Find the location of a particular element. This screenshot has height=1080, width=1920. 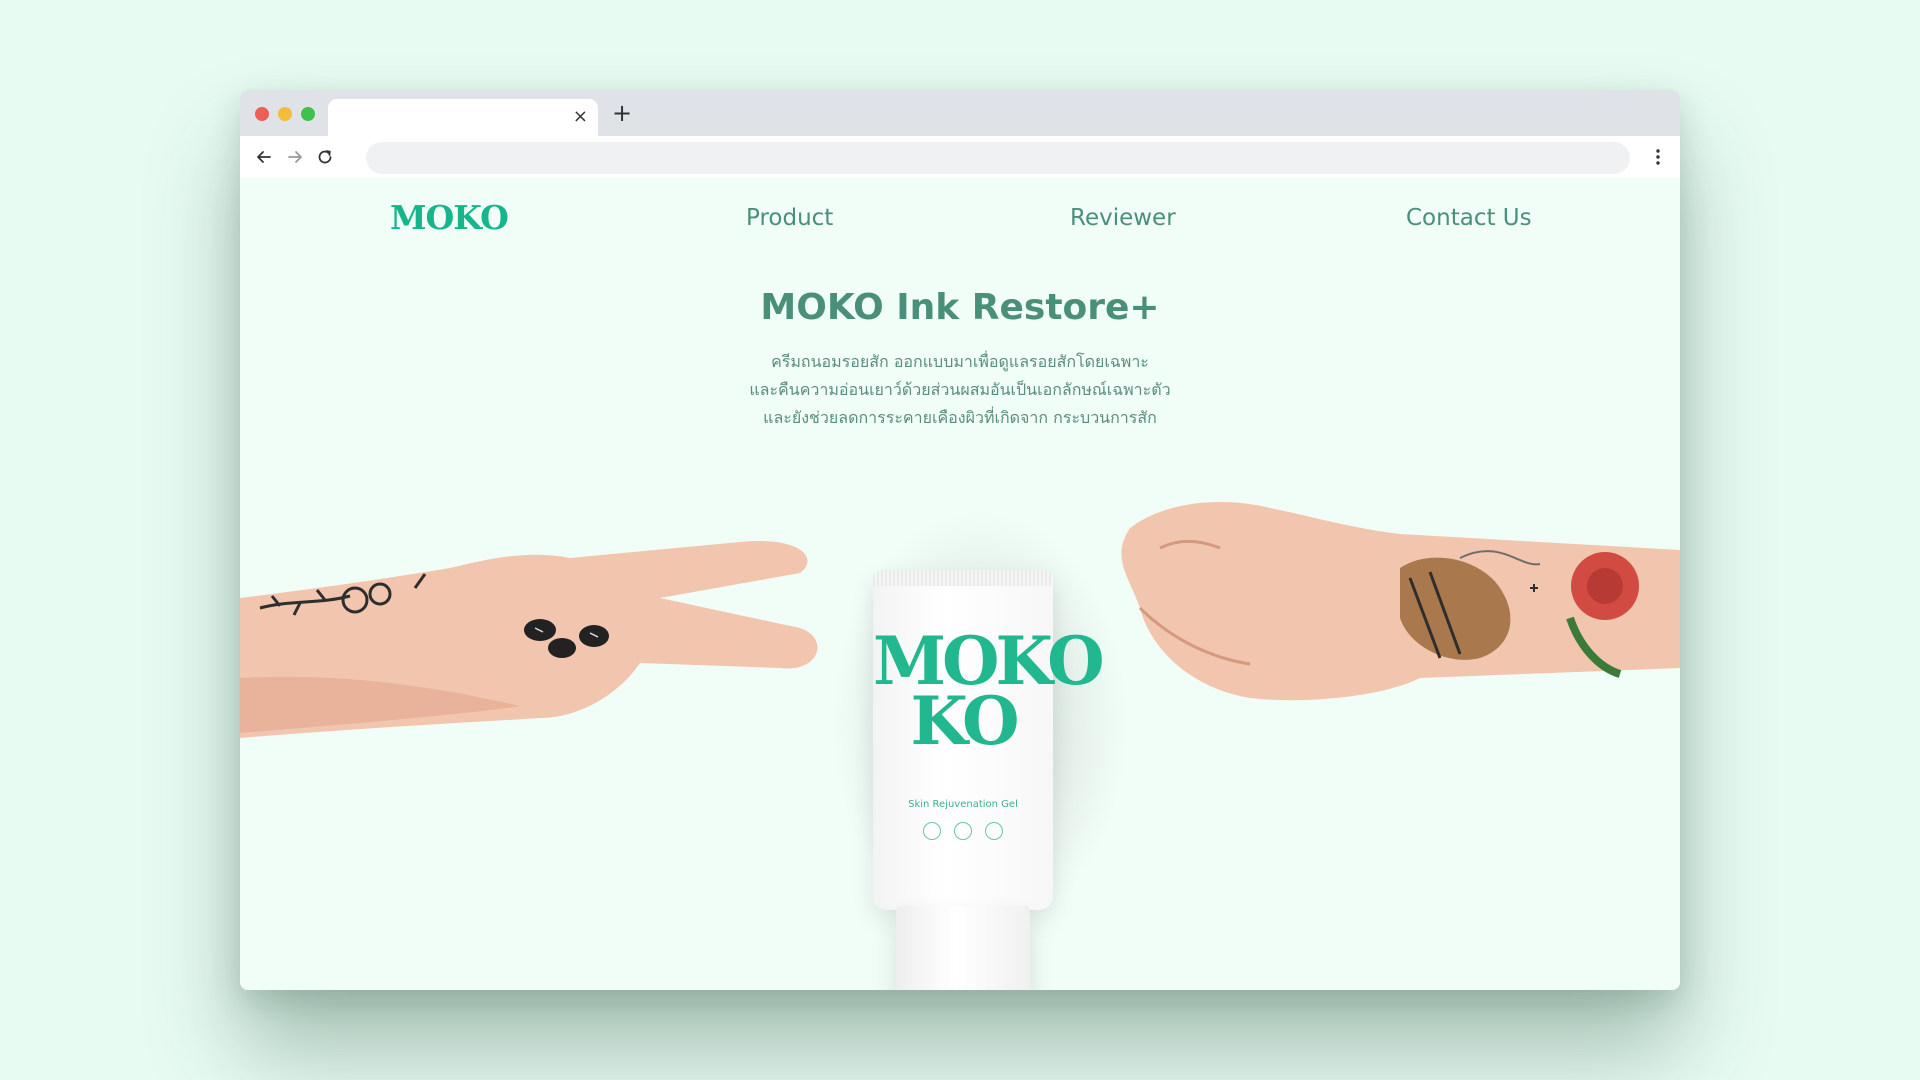

browser-menu-button is located at coordinates (1658, 157).